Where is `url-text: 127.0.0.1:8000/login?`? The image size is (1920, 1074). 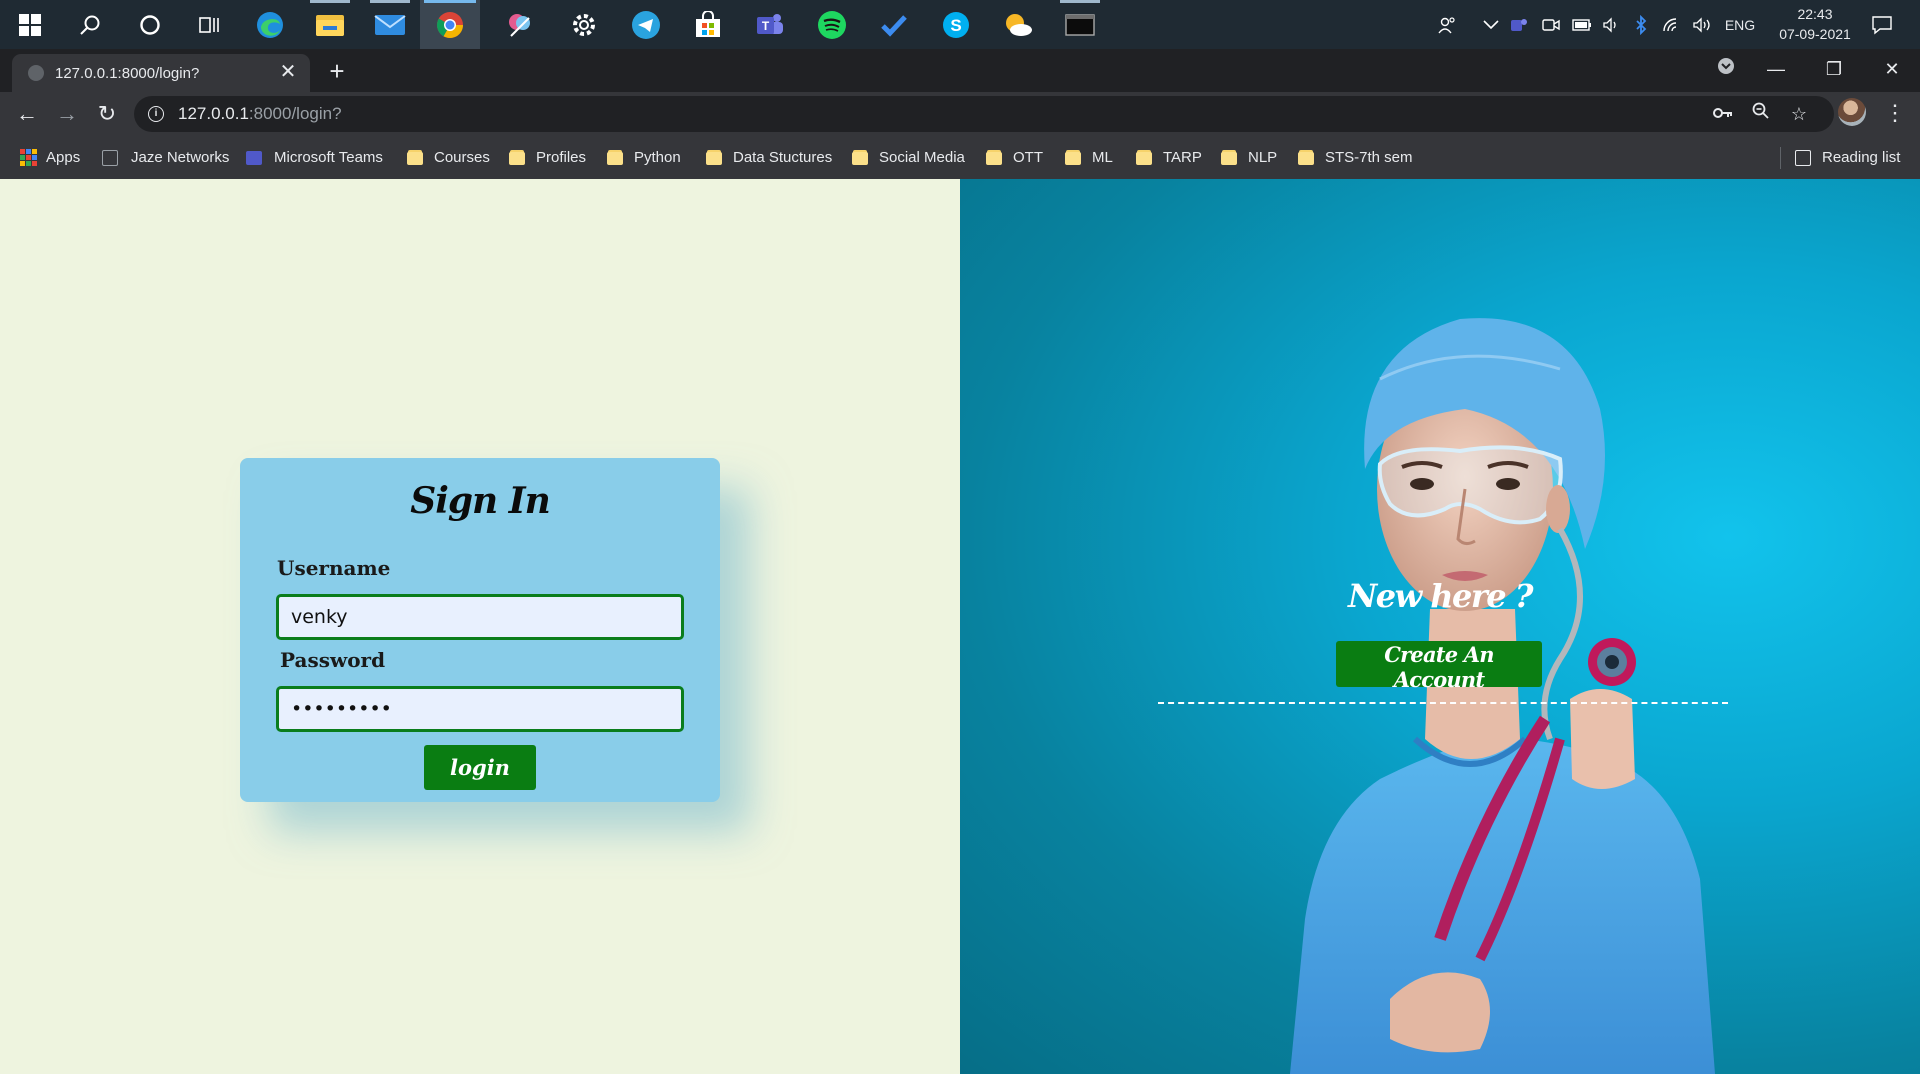 url-text: 127.0.0.1:8000/login? is located at coordinates (260, 114).